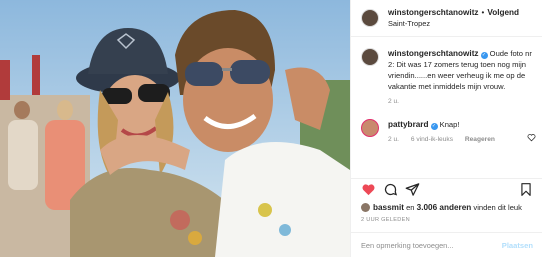 Image resolution: width=542 pixels, height=257 pixels. I want to click on likes-suffix: vinden dit leuk, so click(497, 207).